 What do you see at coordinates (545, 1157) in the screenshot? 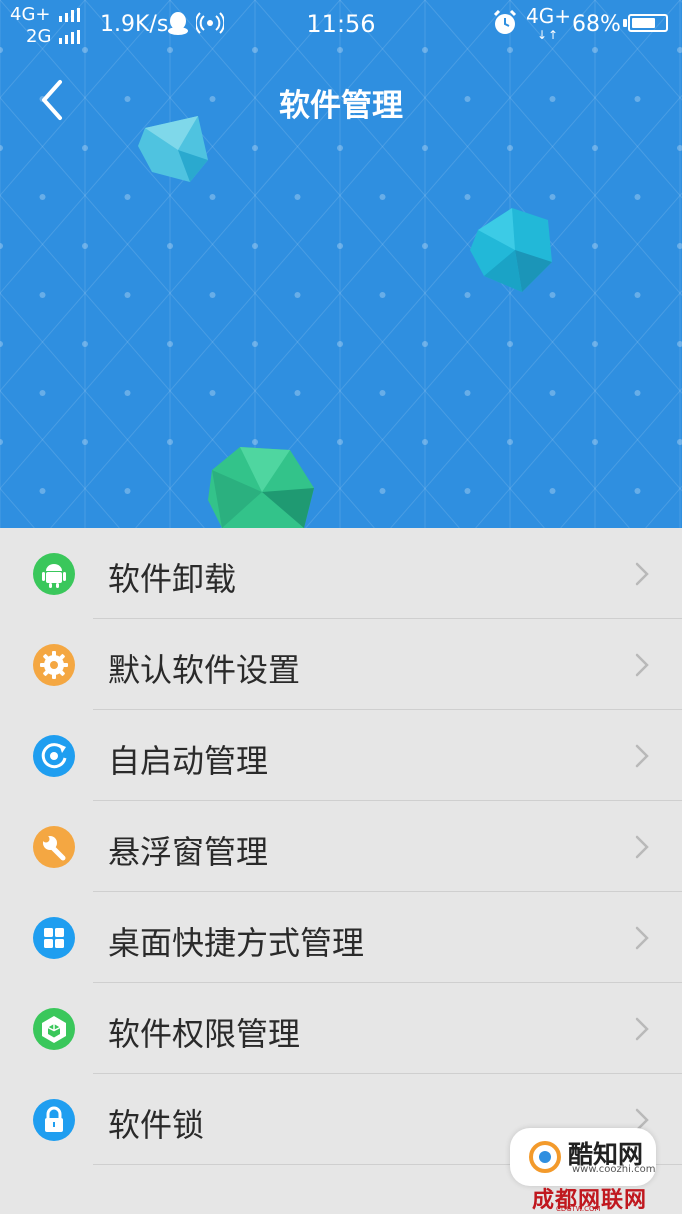
I see `coozhi-logo-icon` at bounding box center [545, 1157].